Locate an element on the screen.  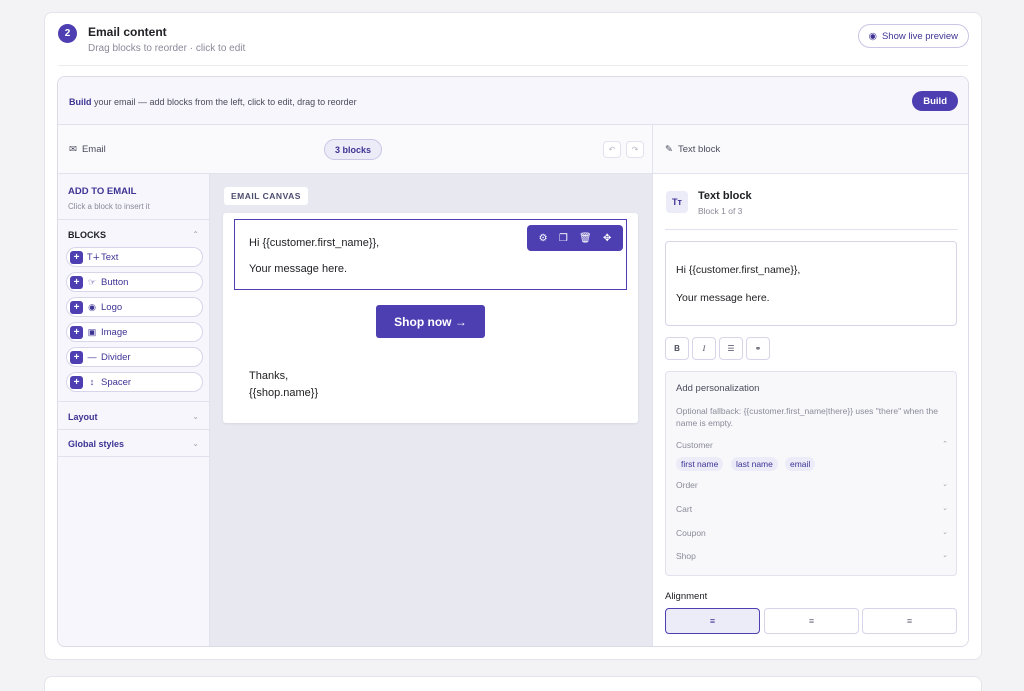
inspector-subtitle: Block 1 of 3 is located at coordinates (720, 211).